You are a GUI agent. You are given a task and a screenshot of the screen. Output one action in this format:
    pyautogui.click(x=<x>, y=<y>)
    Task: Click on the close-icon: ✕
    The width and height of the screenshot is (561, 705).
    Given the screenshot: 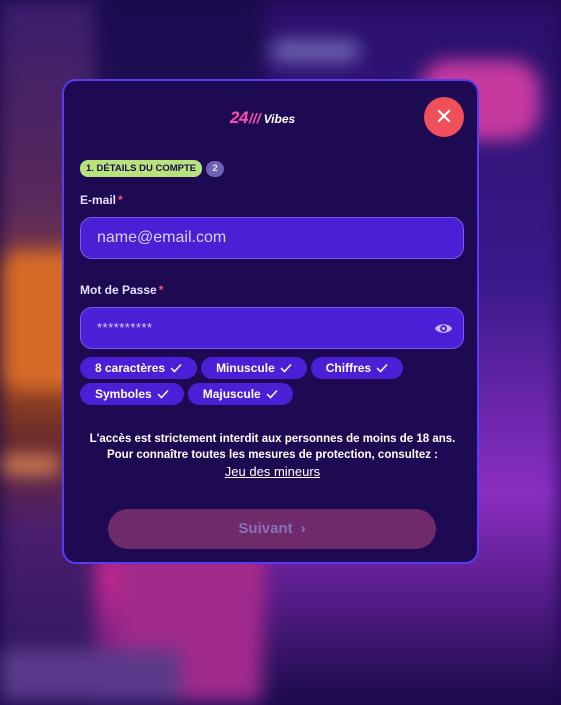 What is the action you would take?
    pyautogui.click(x=444, y=116)
    